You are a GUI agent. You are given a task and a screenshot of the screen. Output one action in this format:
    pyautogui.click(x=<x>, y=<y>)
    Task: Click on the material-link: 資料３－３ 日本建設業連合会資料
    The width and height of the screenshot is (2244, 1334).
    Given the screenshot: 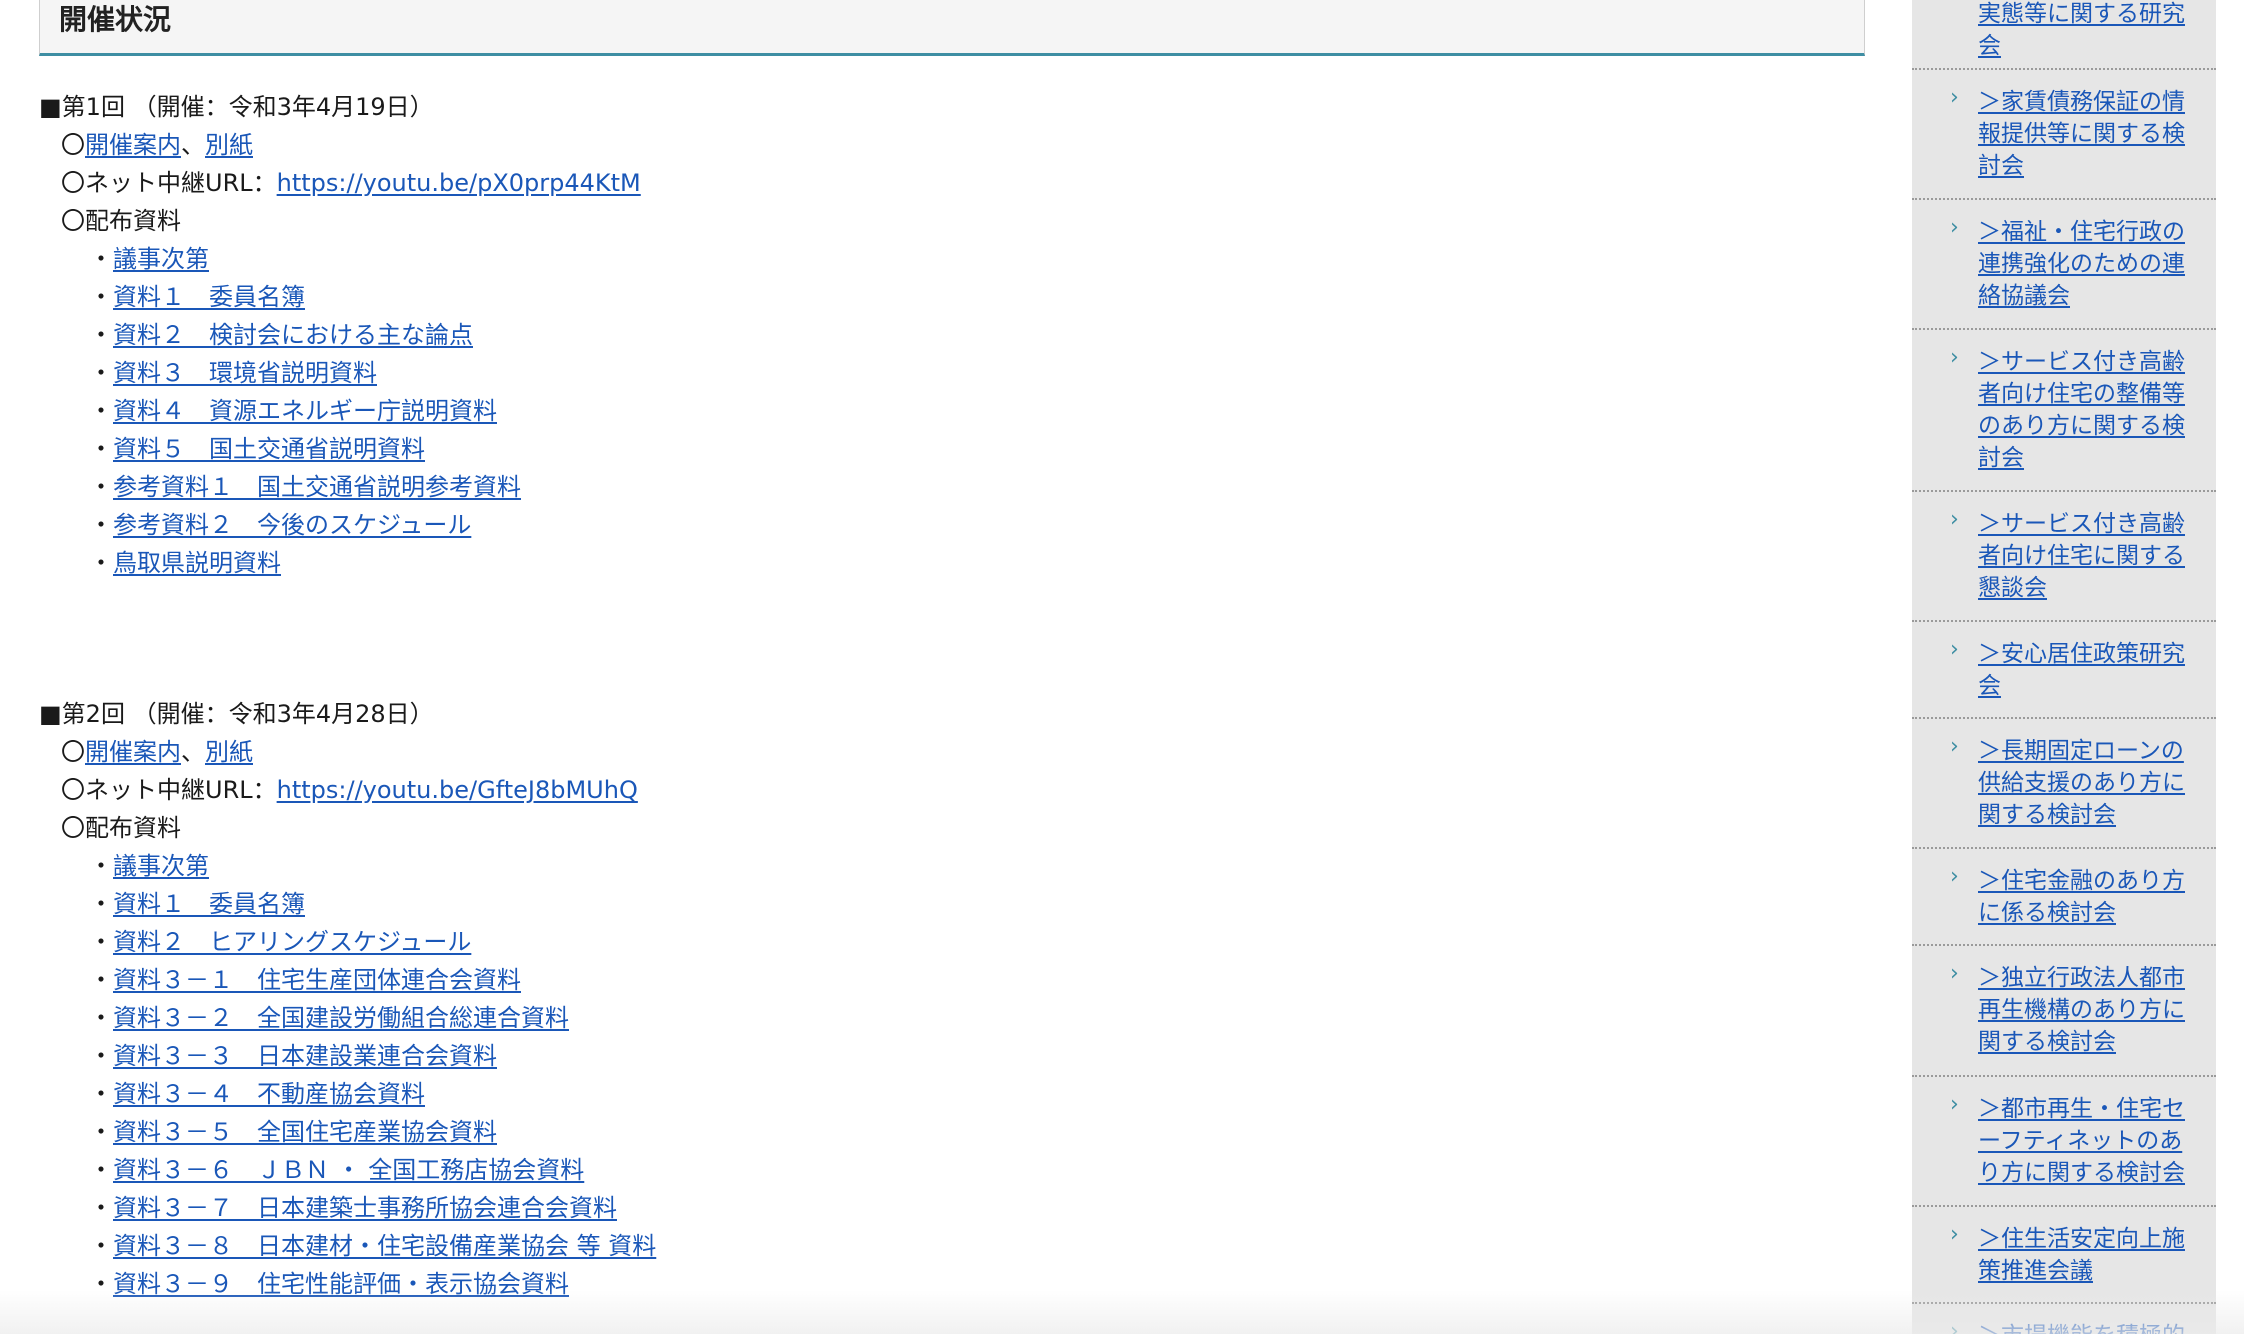 What is the action you would take?
    pyautogui.click(x=305, y=1056)
    